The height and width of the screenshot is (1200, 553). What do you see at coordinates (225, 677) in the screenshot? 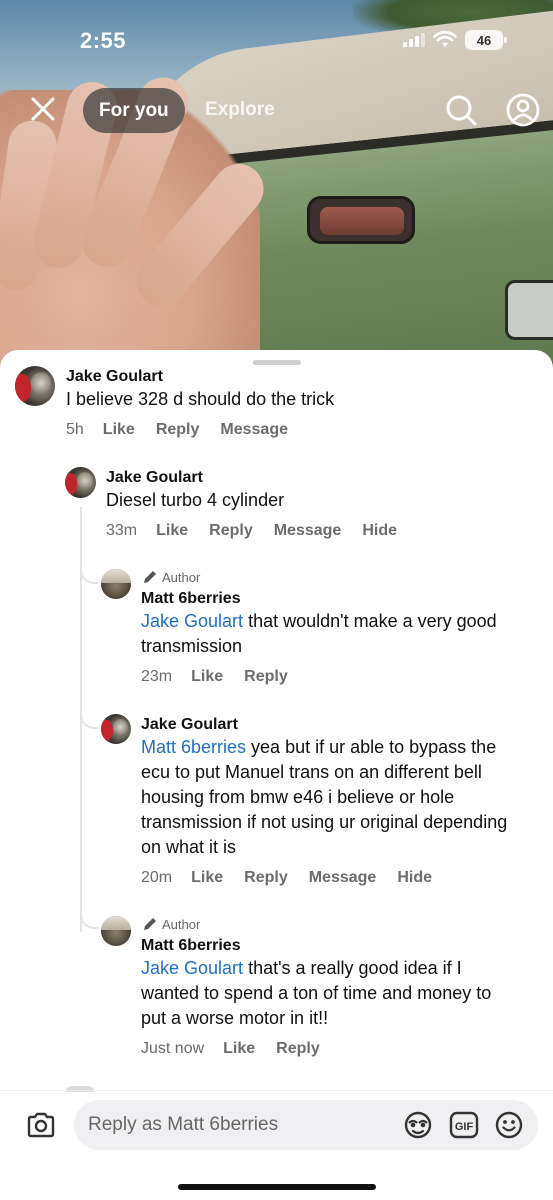
I see `comment-meta: 23m Like Reply` at bounding box center [225, 677].